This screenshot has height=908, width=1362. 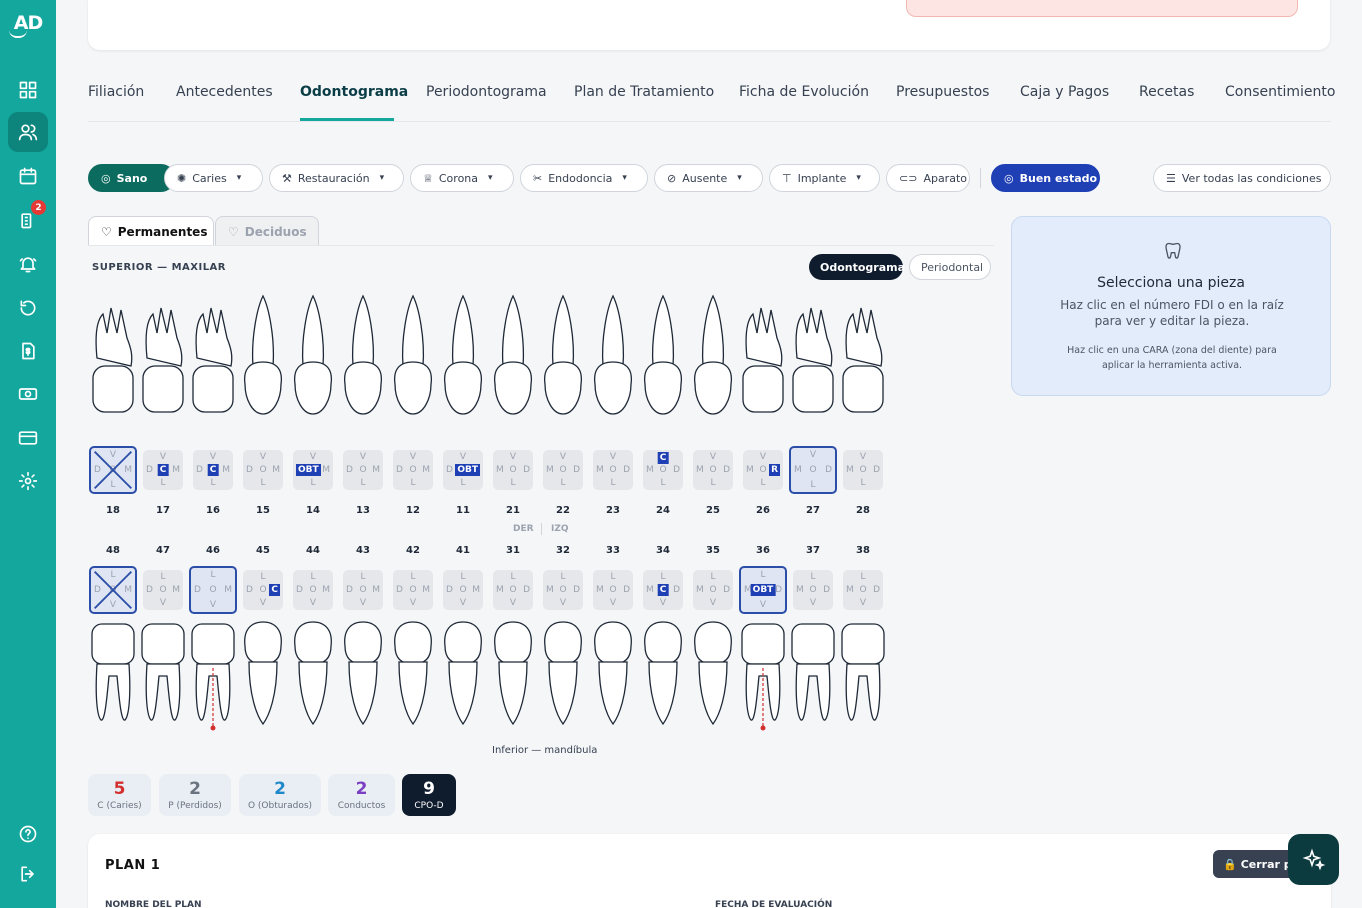 What do you see at coordinates (763, 590) in the screenshot?
I see `tooth-faces-36: LVMDOOBT` at bounding box center [763, 590].